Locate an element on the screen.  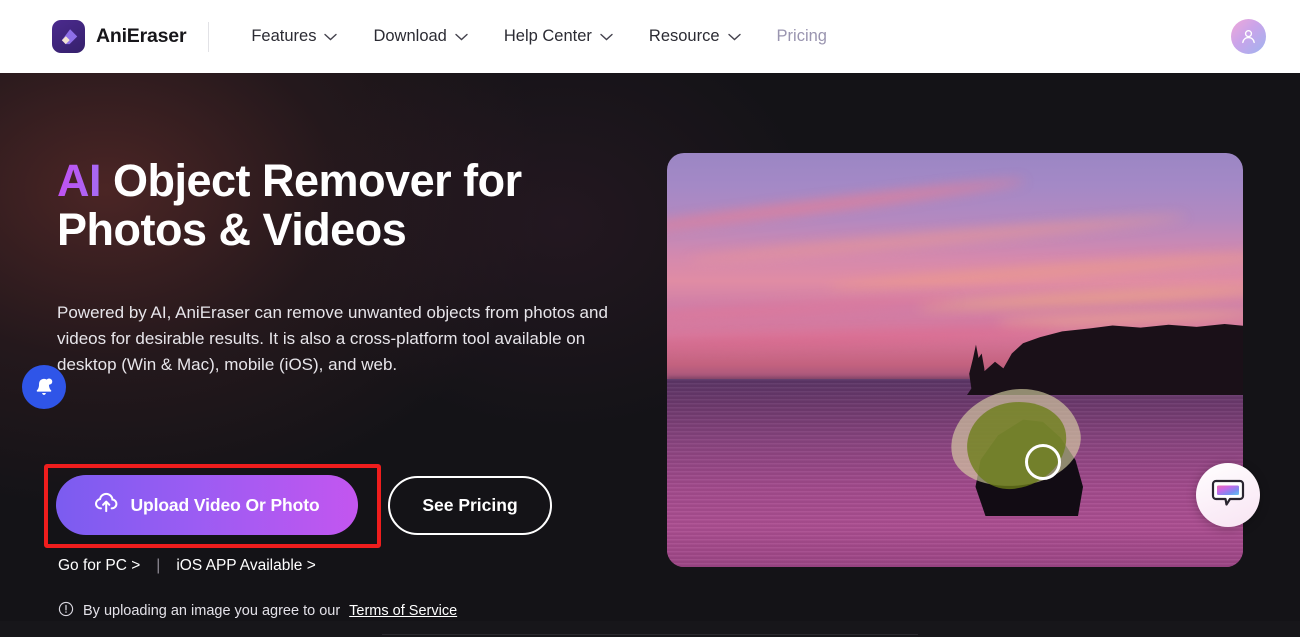
nav-item-help-center: Help Center is located at coordinates (558, 37).